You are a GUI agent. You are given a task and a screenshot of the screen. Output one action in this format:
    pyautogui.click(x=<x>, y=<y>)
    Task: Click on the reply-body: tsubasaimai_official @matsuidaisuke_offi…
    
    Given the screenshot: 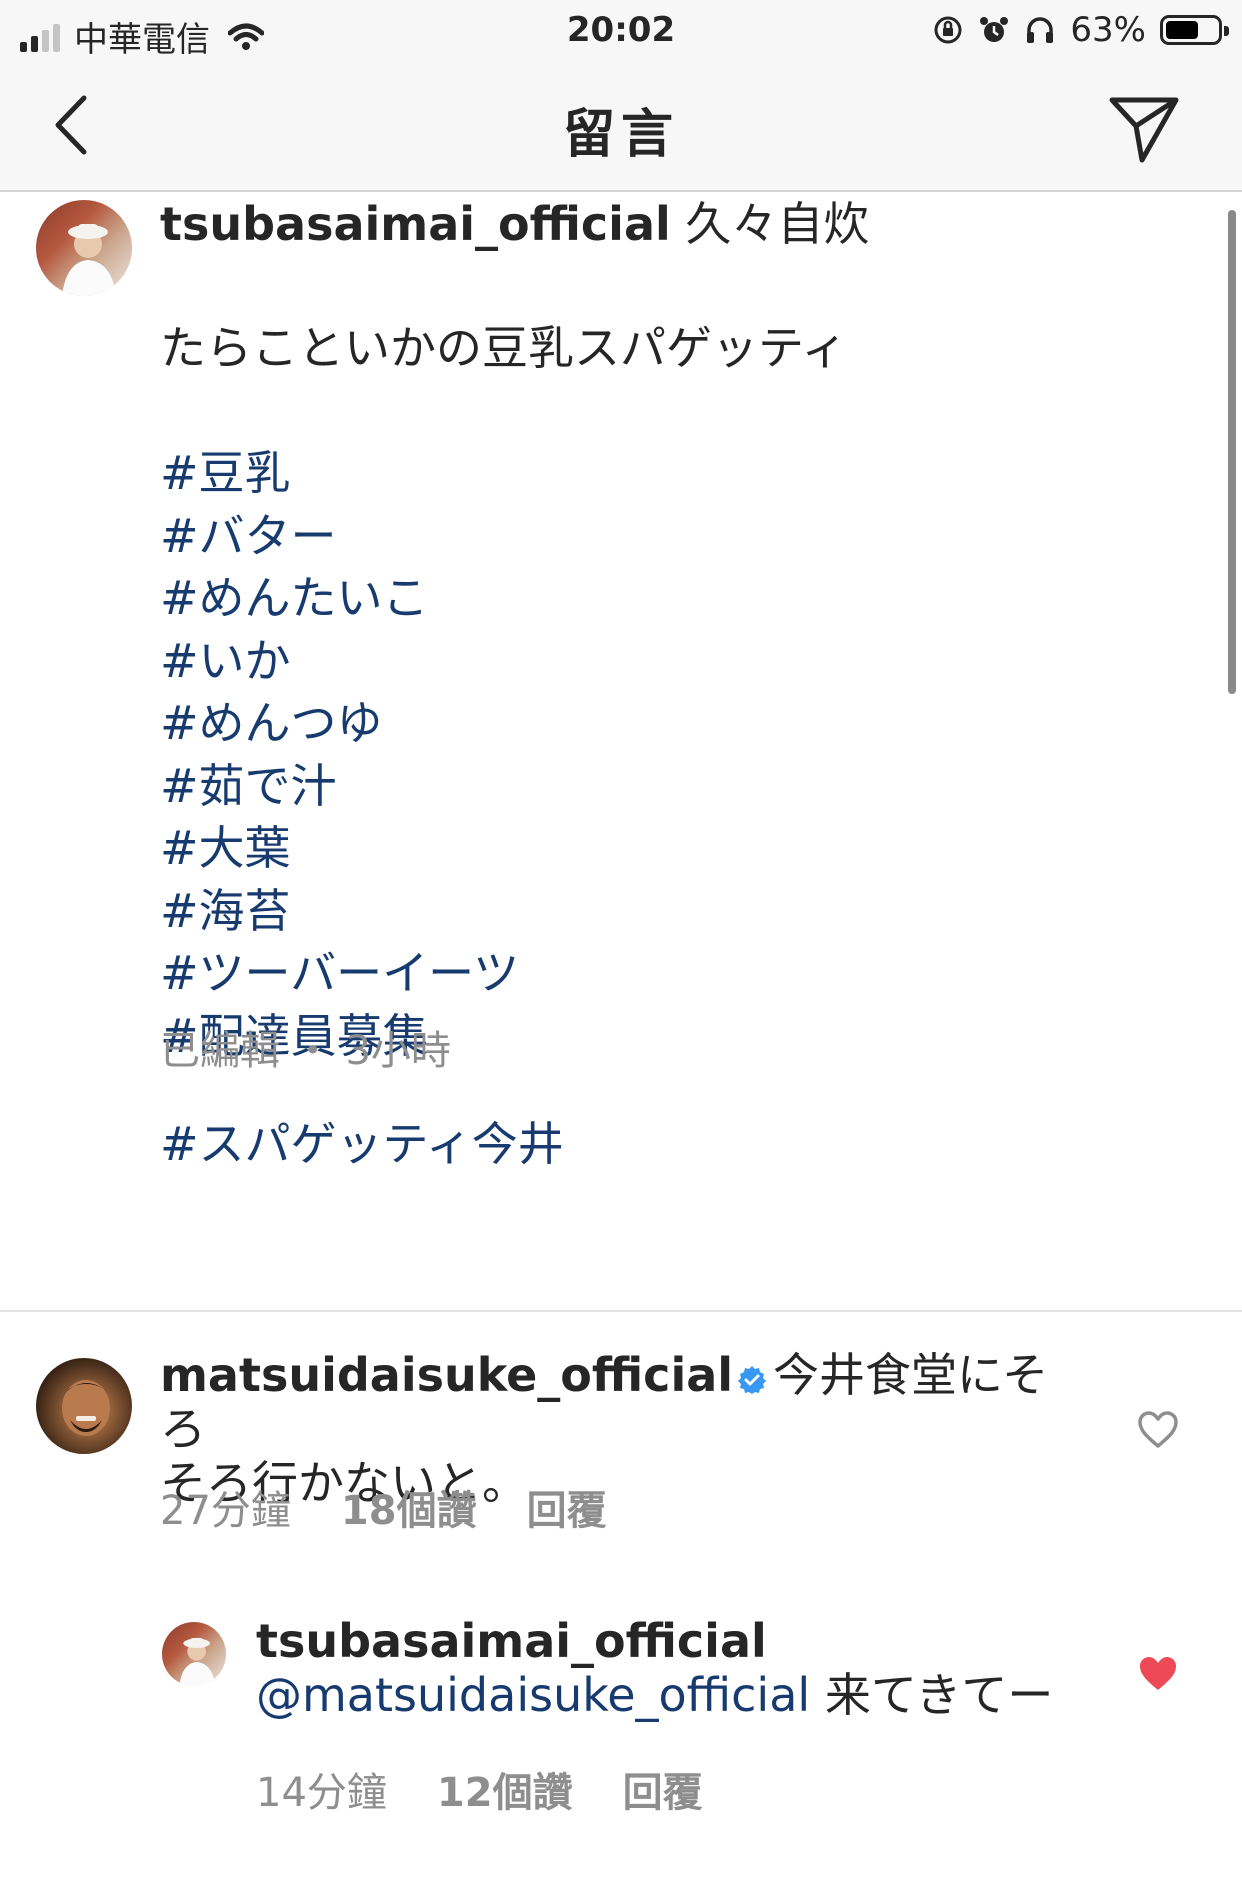 What is the action you would take?
    pyautogui.click(x=686, y=1668)
    